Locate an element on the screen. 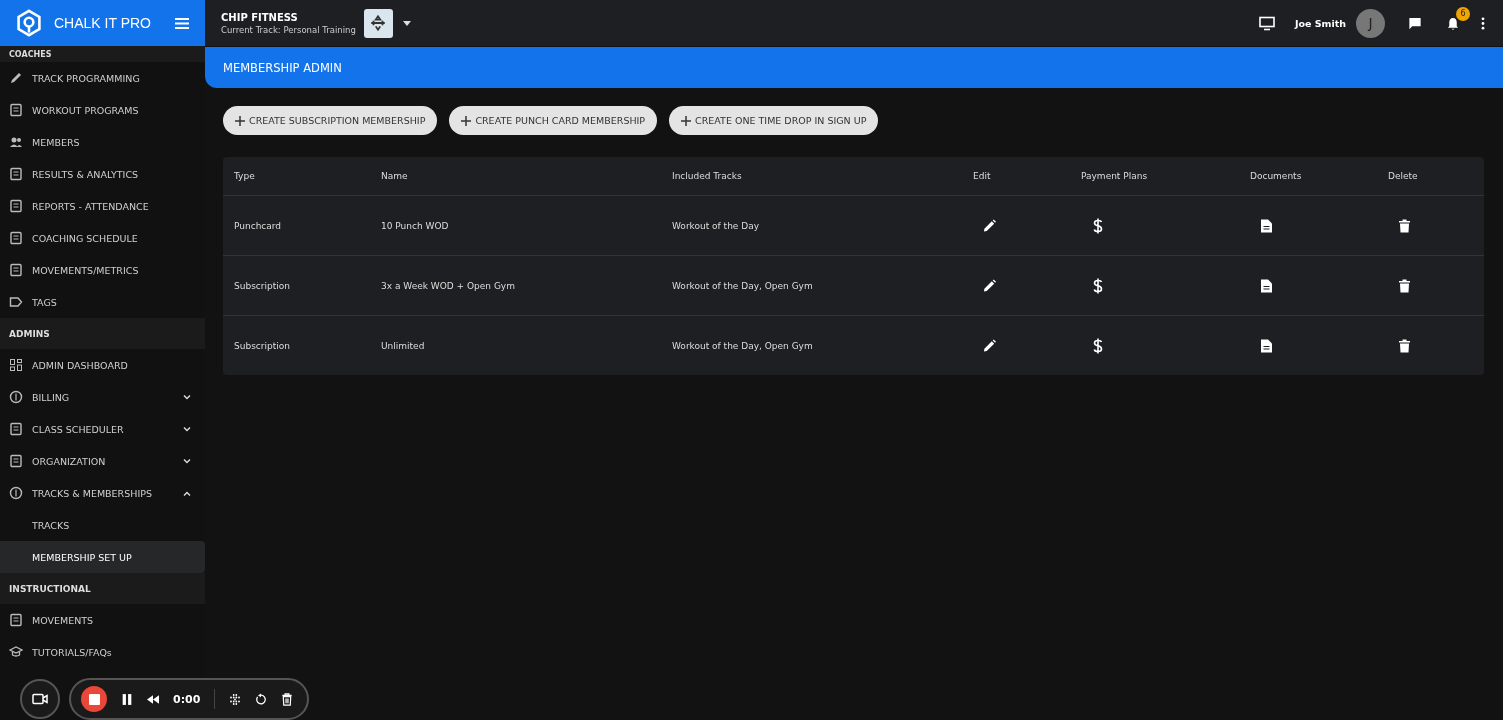 The width and height of the screenshot is (1503, 720). sidebar-item: RESULTS & ANALYTICS is located at coordinates (102, 174).